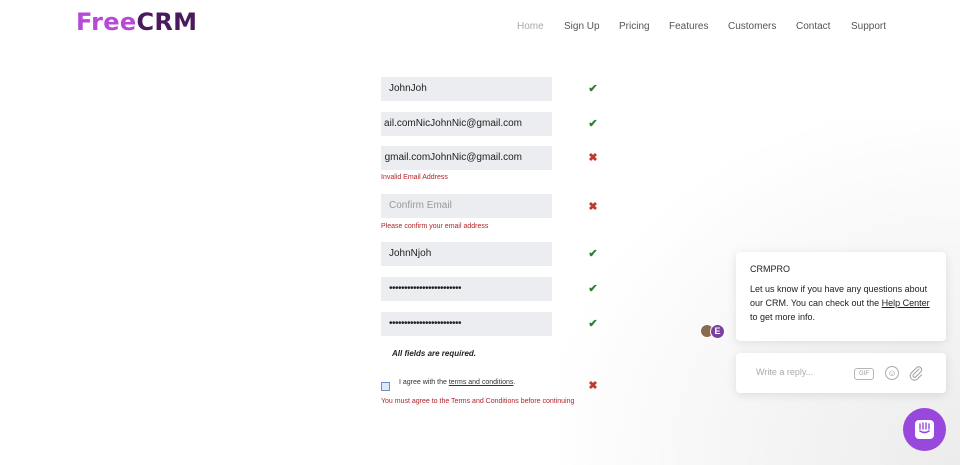 The image size is (960, 465). I want to click on terms-checkbox, so click(385, 386).